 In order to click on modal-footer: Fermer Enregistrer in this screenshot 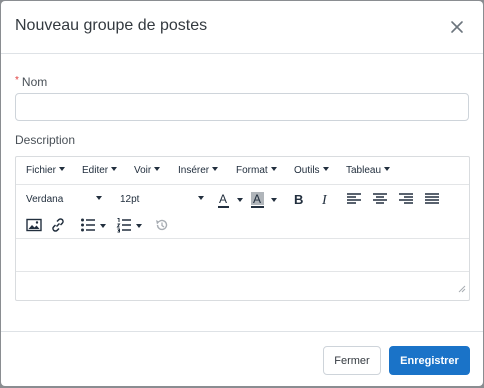, I will do `click(242, 358)`.